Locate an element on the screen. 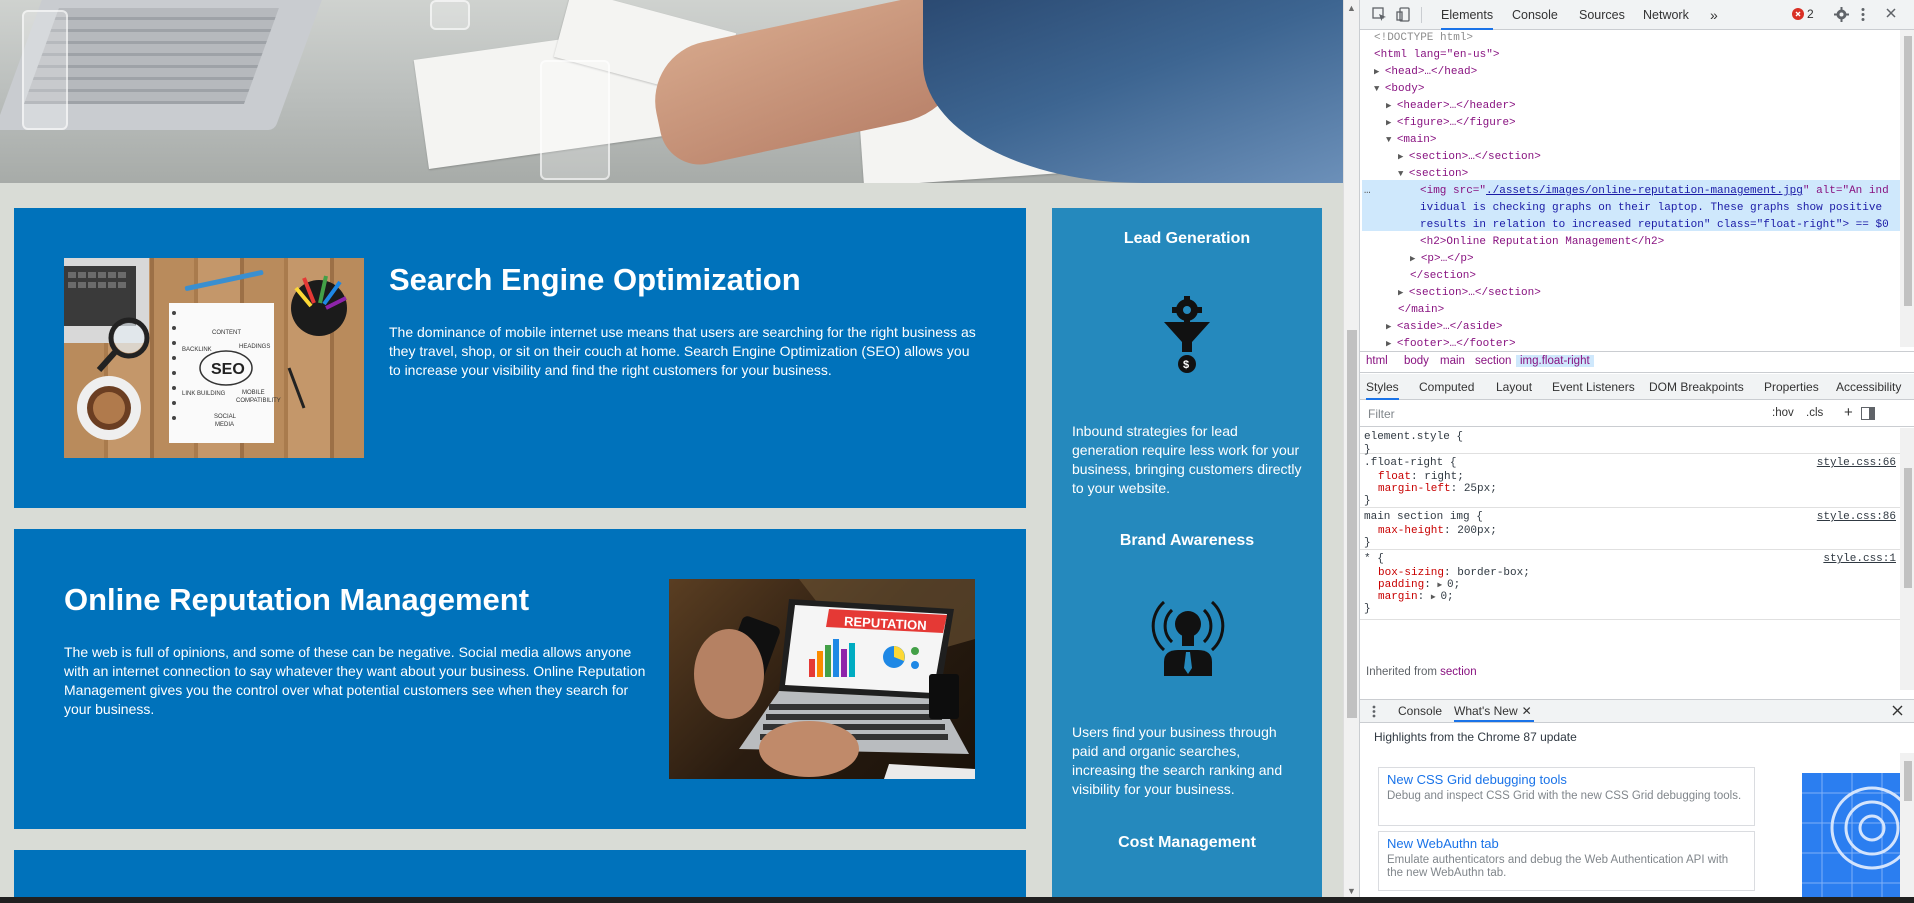 Image resolution: width=1914 pixels, height=903 pixels. highlights-heading: Highlights from the Chrome 87 update is located at coordinates (1475, 737).